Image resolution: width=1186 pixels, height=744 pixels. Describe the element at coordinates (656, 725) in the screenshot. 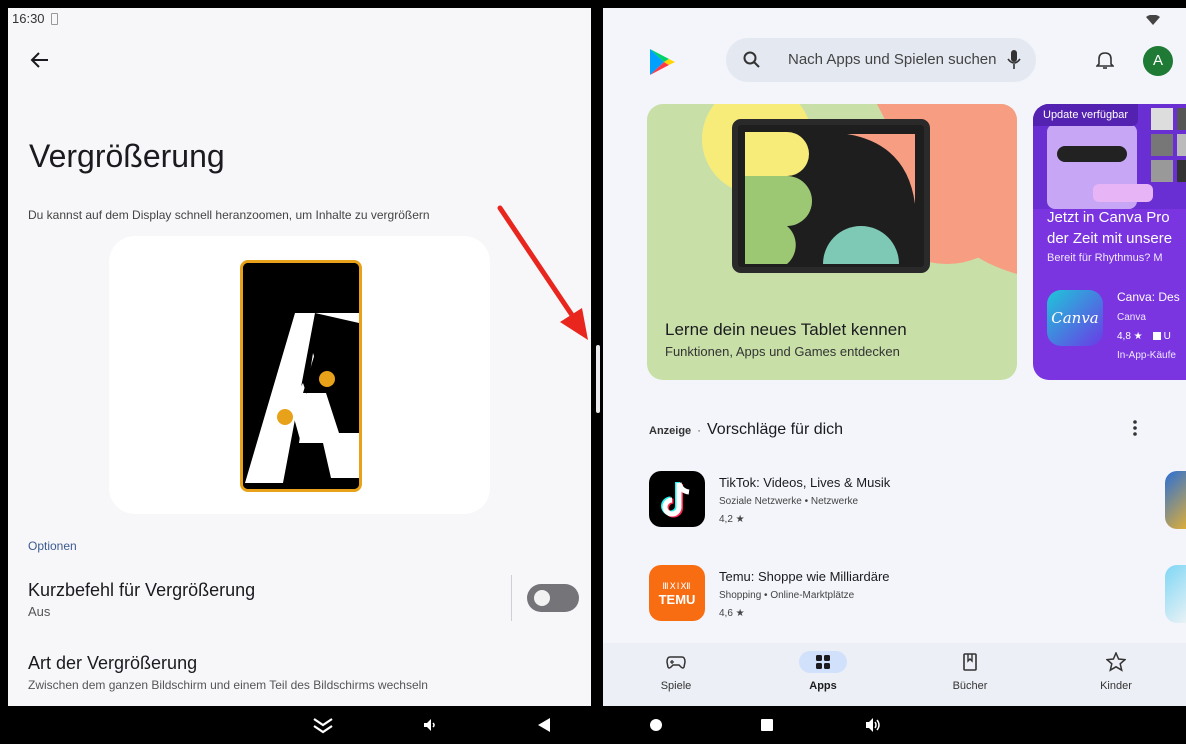

I see `home-nav-icon` at that location.